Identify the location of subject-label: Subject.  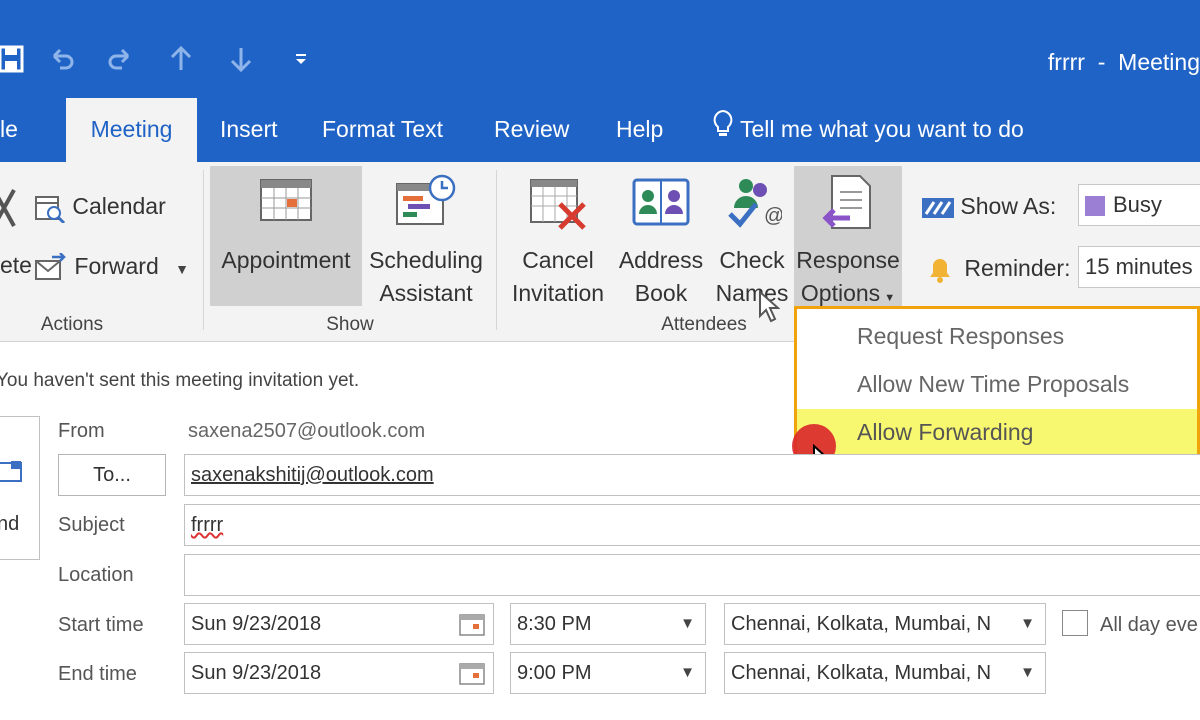
(91, 525).